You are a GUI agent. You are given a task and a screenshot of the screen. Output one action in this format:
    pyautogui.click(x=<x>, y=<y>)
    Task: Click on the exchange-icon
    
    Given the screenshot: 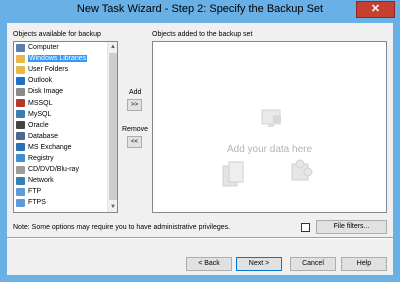 What is the action you would take?
    pyautogui.click(x=20, y=147)
    